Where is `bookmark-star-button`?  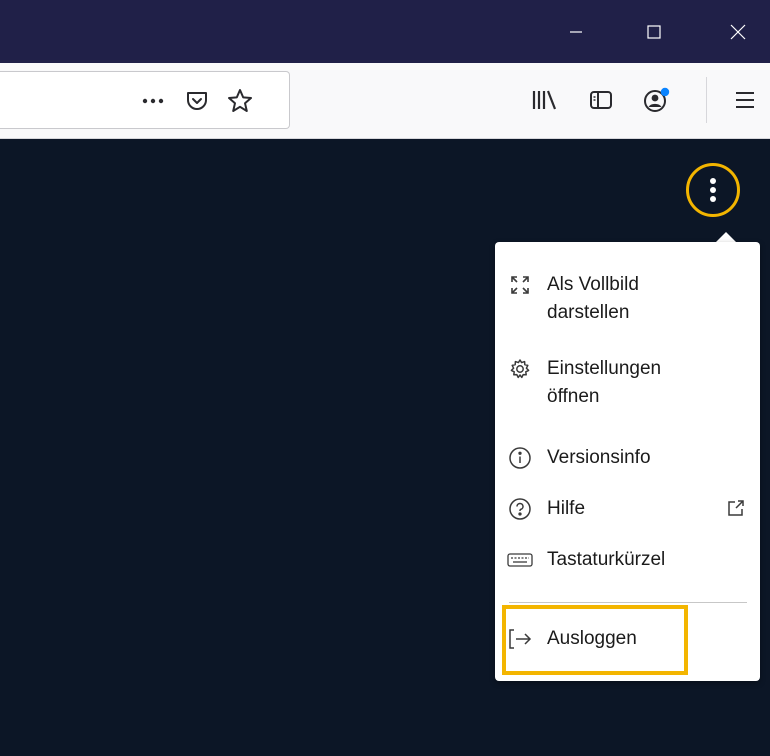 bookmark-star-button is located at coordinates (240, 101).